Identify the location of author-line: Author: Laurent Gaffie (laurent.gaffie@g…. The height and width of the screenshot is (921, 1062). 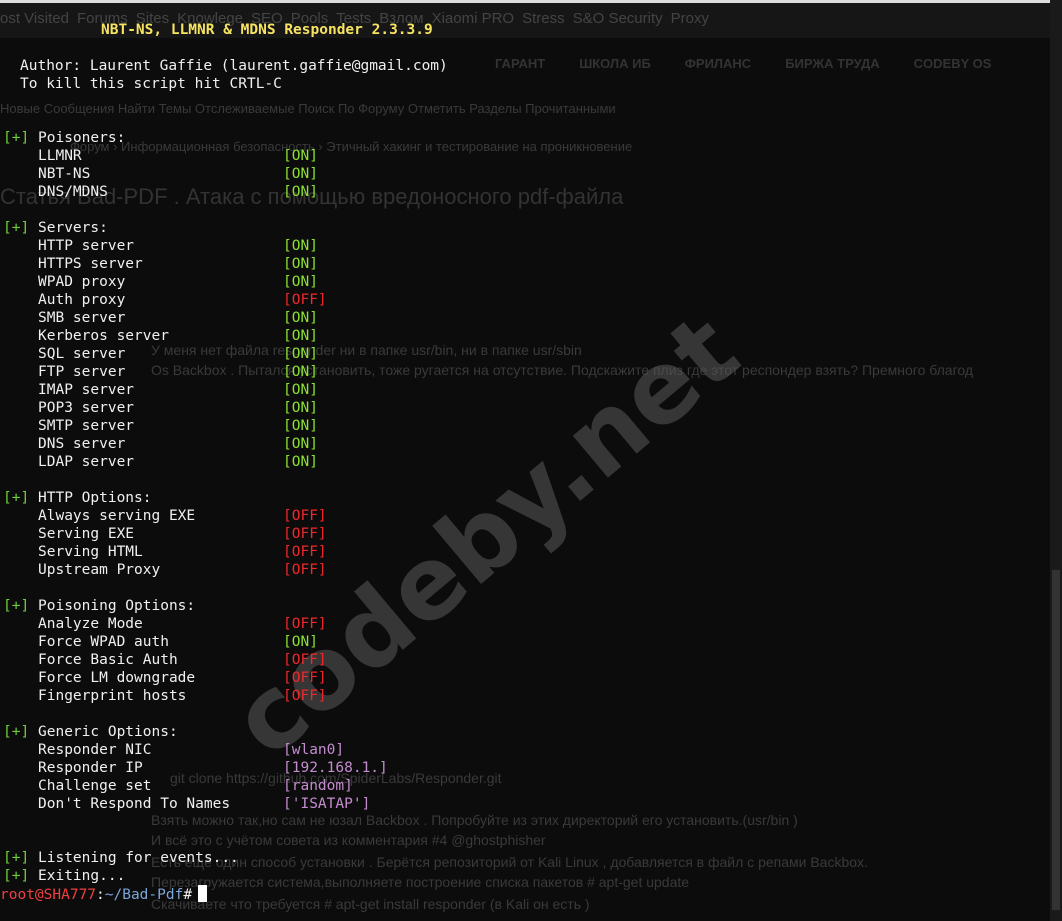
(234, 66).